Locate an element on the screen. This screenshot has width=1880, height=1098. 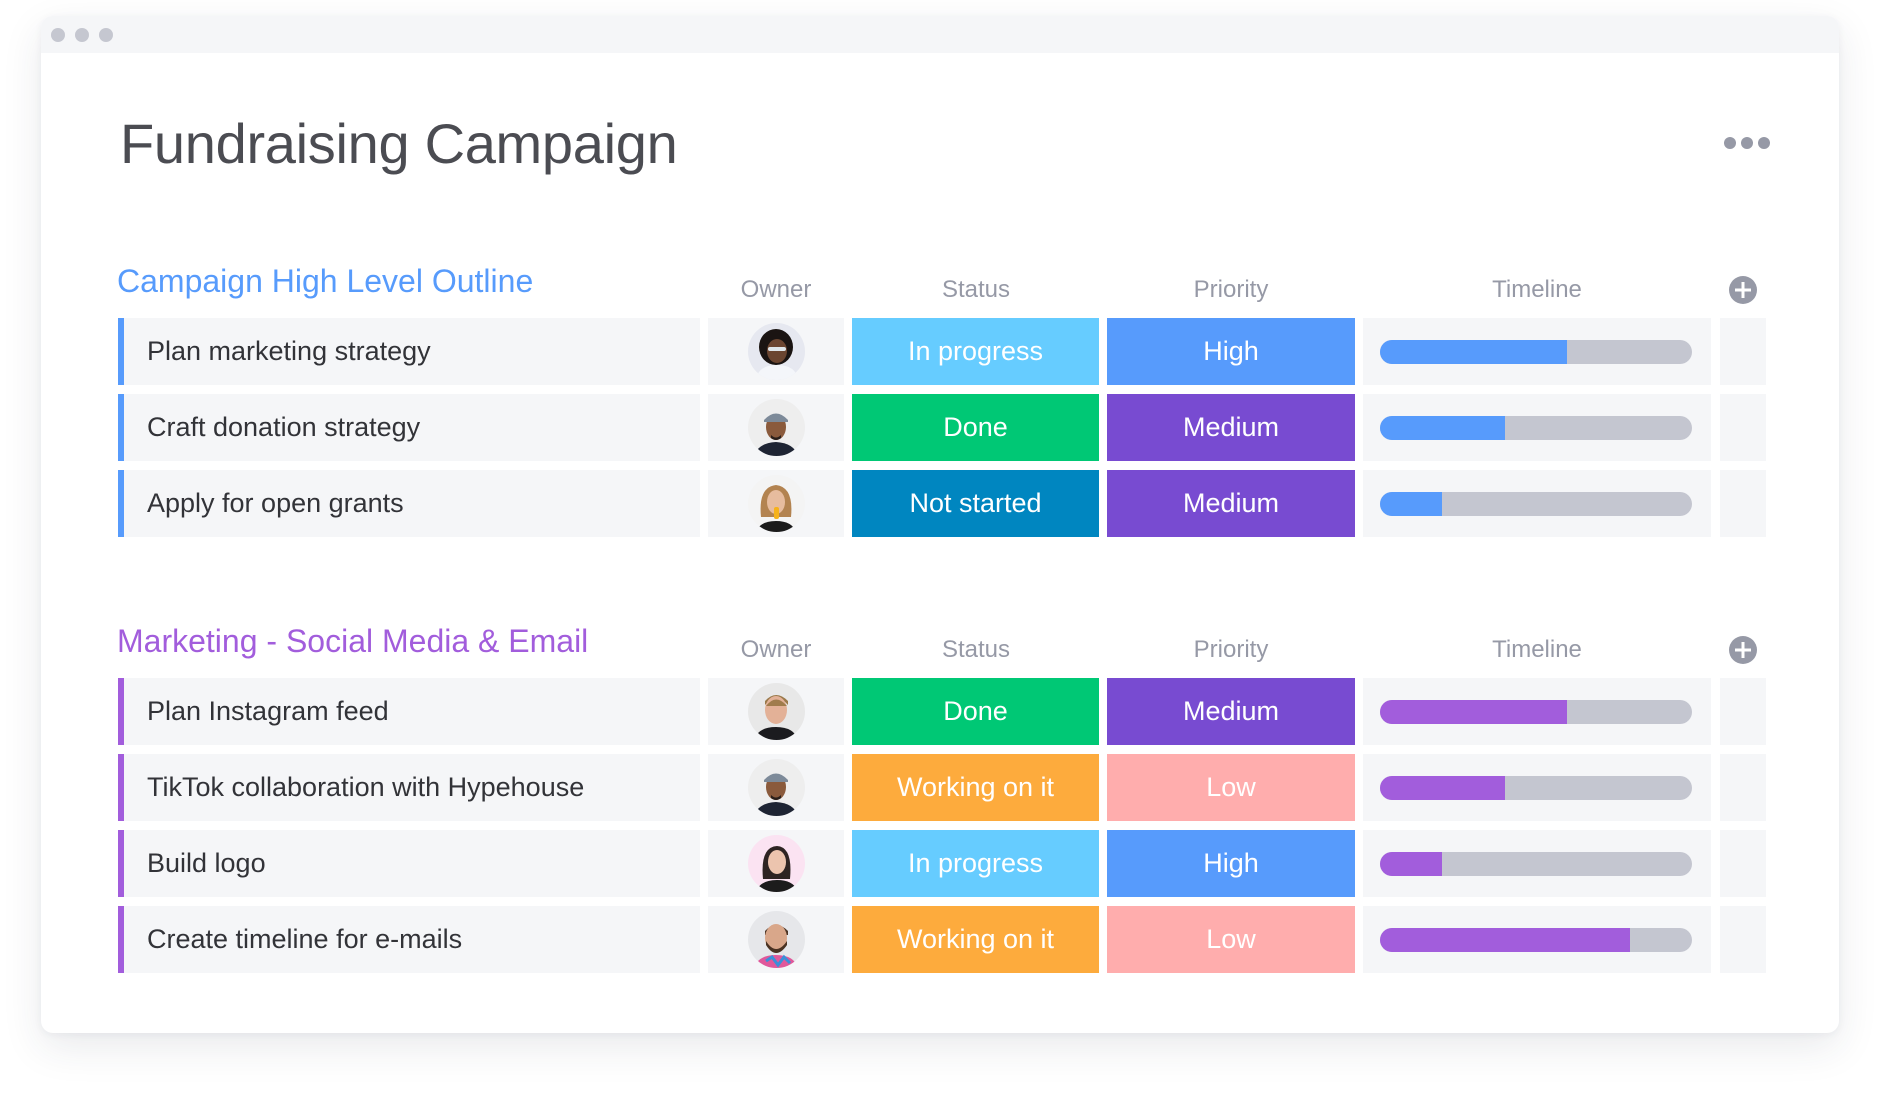
task-cell: TikTok collaboration with Hypehouse is located at coordinates (409, 787).